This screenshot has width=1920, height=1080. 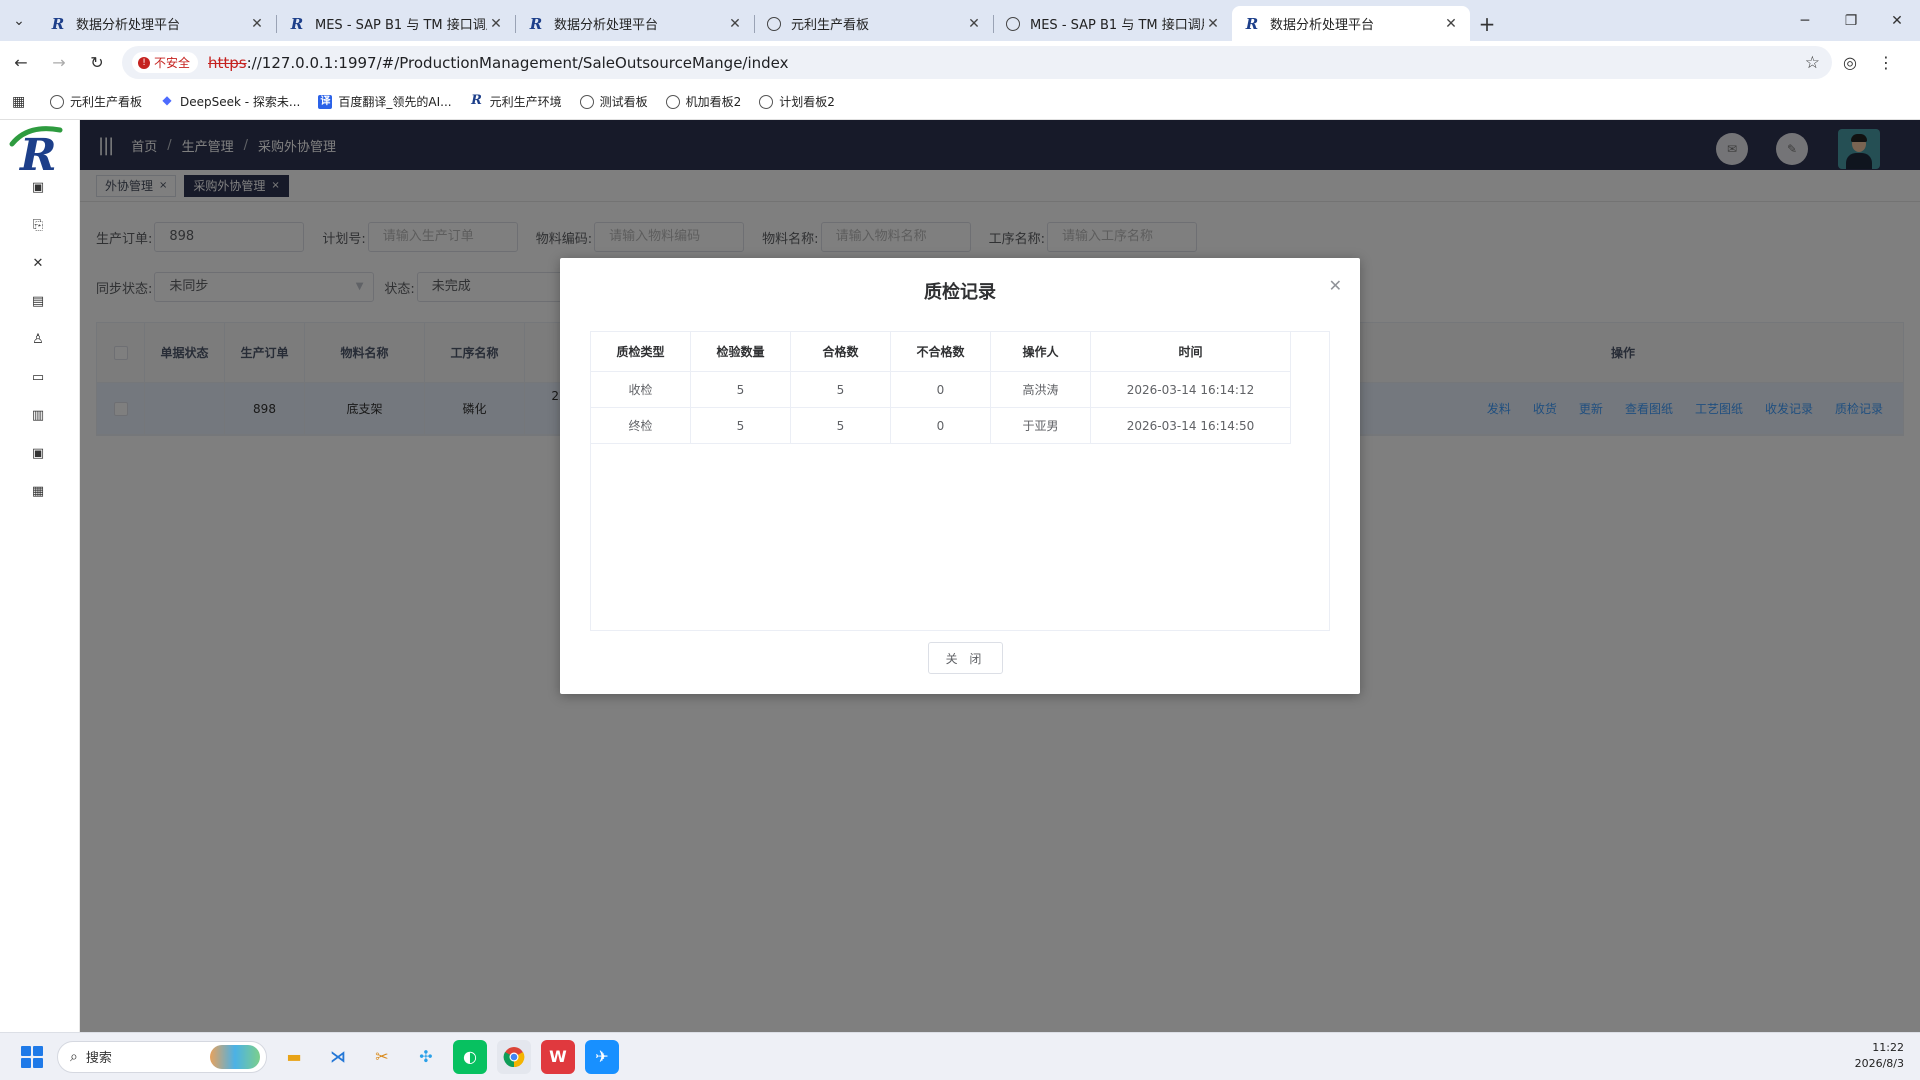 What do you see at coordinates (641, 389) in the screenshot?
I see `qc-cell: 收检` at bounding box center [641, 389].